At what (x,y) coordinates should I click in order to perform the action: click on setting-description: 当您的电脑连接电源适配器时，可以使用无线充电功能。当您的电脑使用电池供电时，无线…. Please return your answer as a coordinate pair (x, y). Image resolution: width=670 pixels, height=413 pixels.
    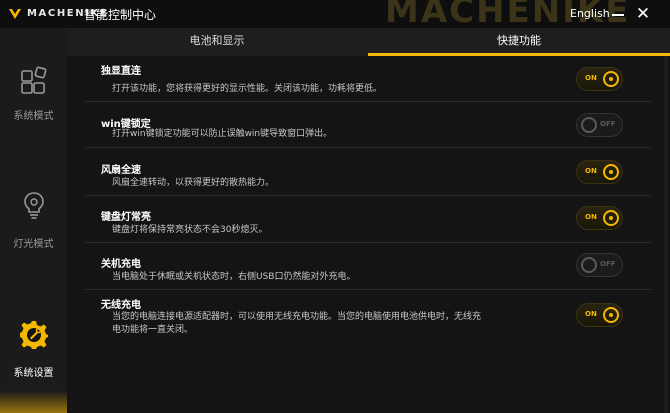
    Looking at the image, I should click on (297, 323).